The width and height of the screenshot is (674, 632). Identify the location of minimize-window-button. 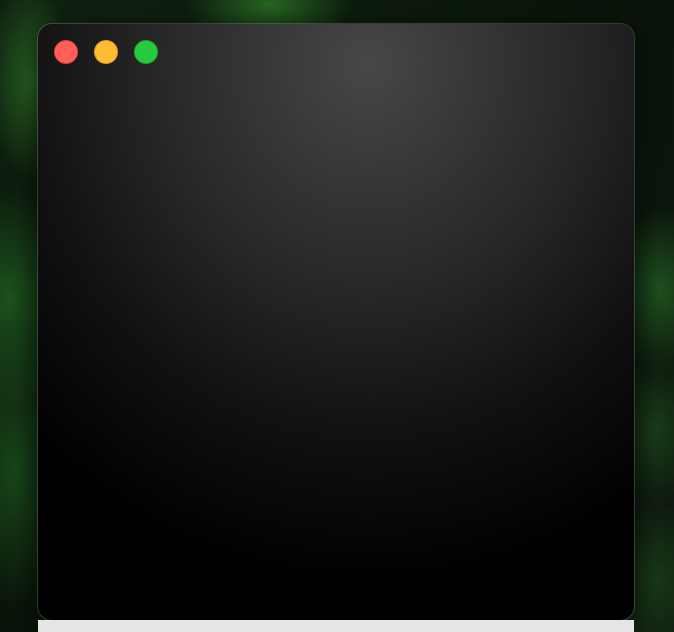
(106, 52).